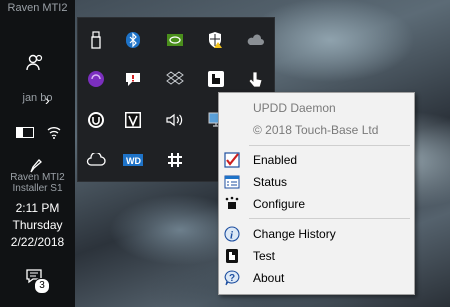  I want to click on upd-daemon-icon, so click(216, 79).